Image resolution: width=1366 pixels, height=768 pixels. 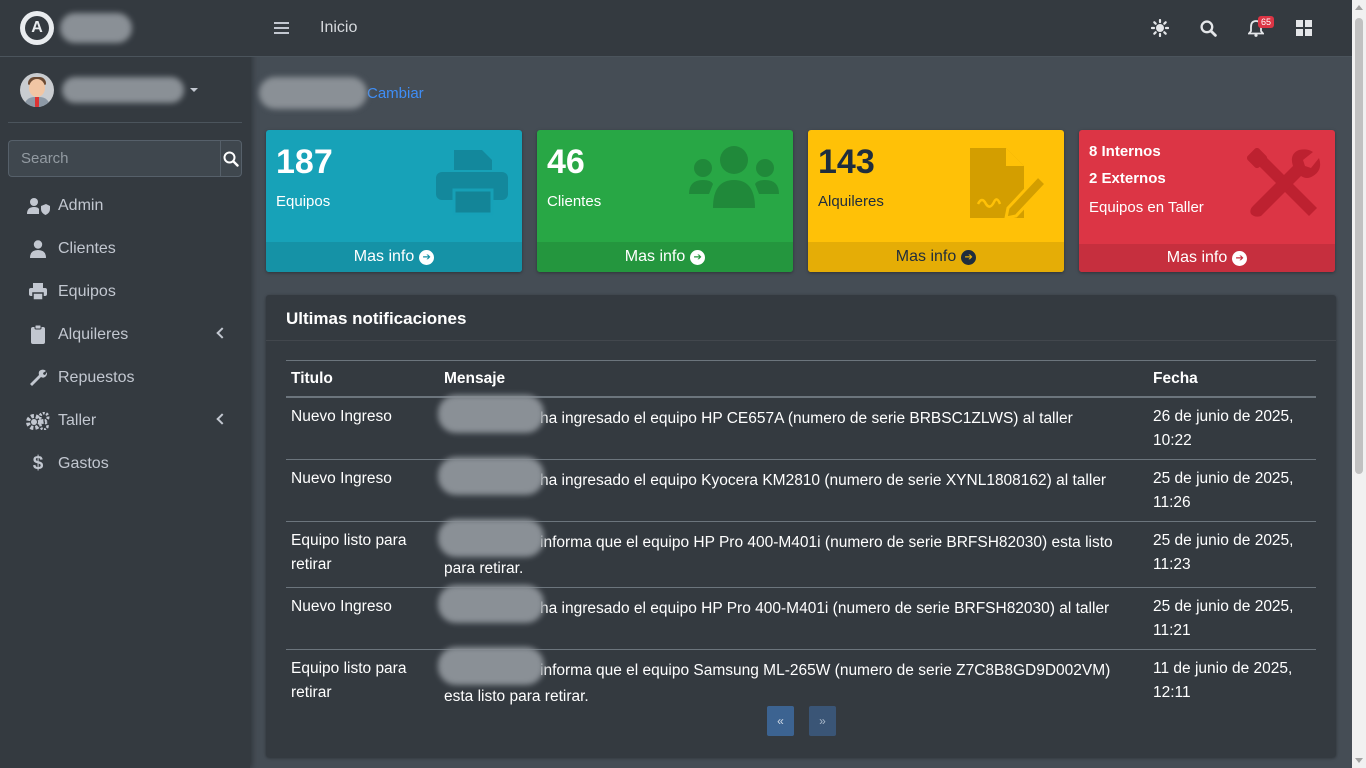 I want to click on contract-icon, so click(x=1009, y=184).